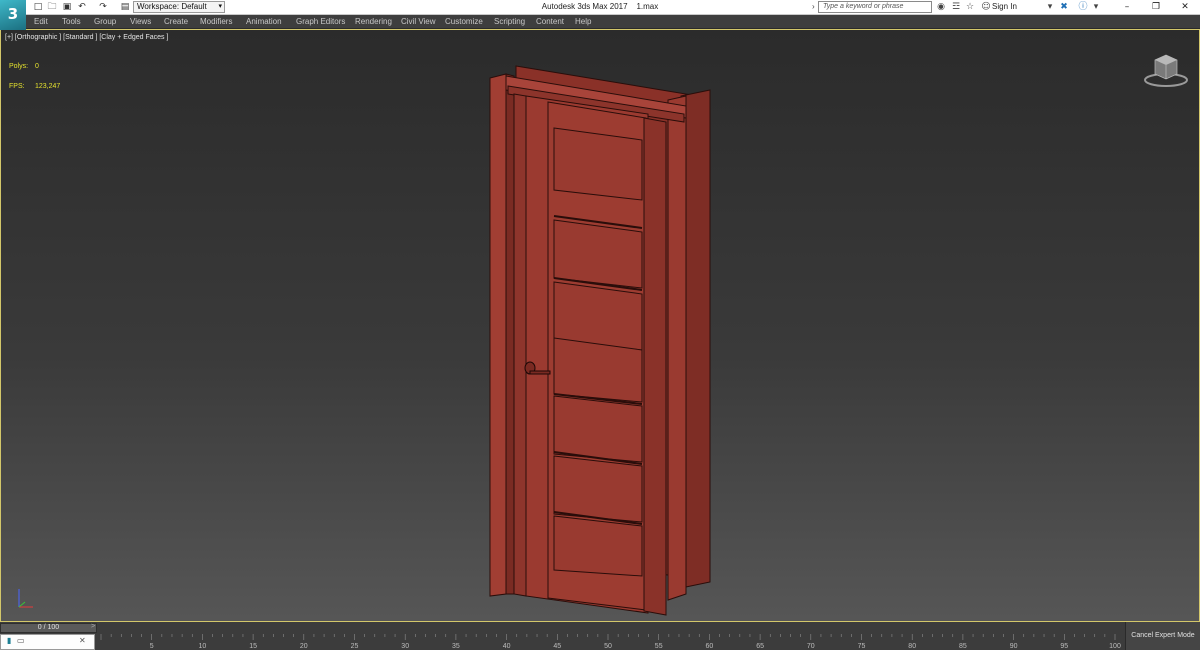  Describe the element at coordinates (71, 21) in the screenshot. I see `menu-tools: Tools` at that location.